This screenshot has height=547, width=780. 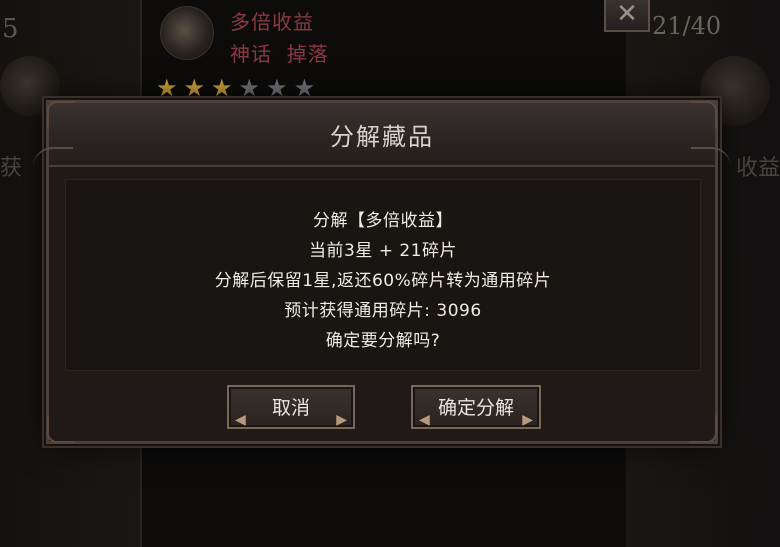 I want to click on message-line-result: 分解后保留1星,返还60%碎片转为通用碎片, so click(x=383, y=281).